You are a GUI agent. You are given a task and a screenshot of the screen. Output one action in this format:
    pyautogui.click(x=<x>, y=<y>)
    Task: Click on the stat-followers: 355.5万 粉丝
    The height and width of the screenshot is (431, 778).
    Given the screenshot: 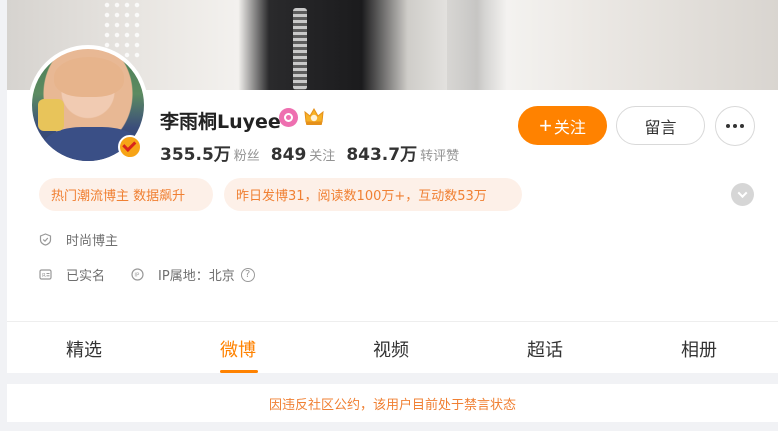 What is the action you would take?
    pyautogui.click(x=210, y=152)
    